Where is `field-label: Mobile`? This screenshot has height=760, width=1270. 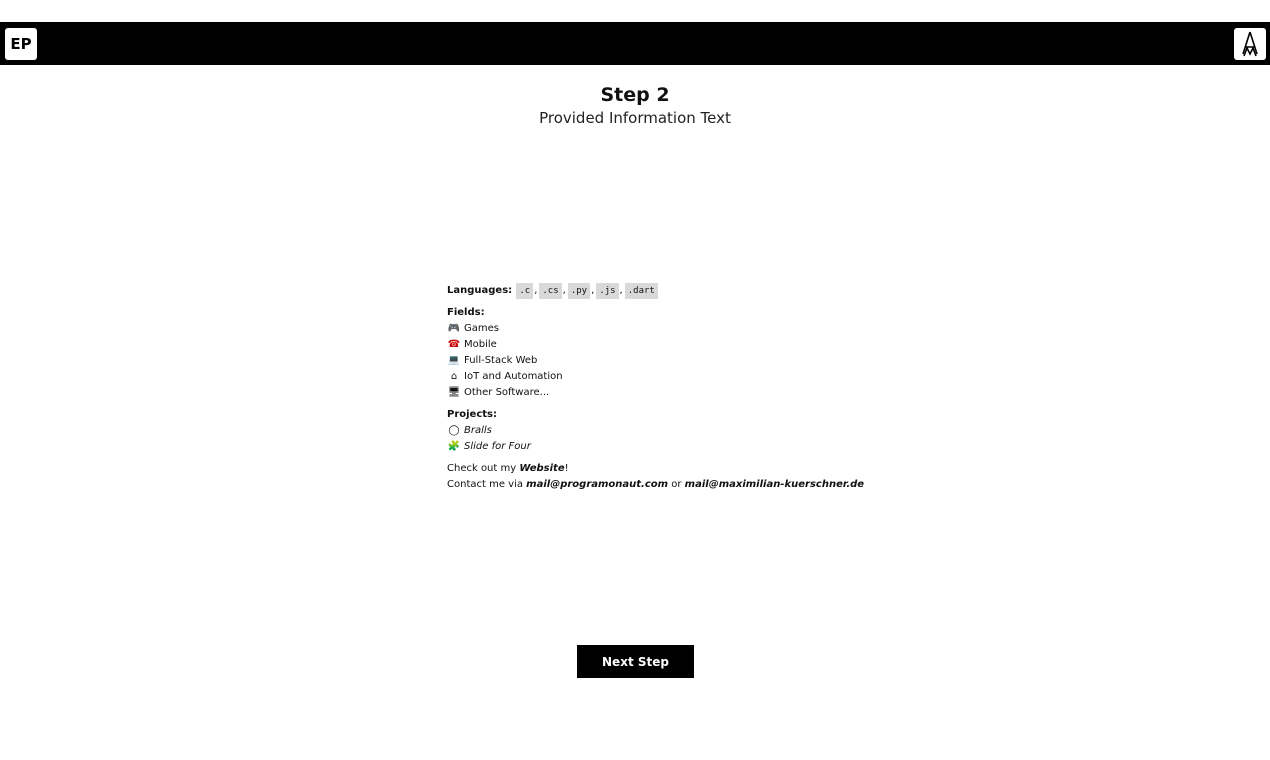
field-label: Mobile is located at coordinates (480, 344).